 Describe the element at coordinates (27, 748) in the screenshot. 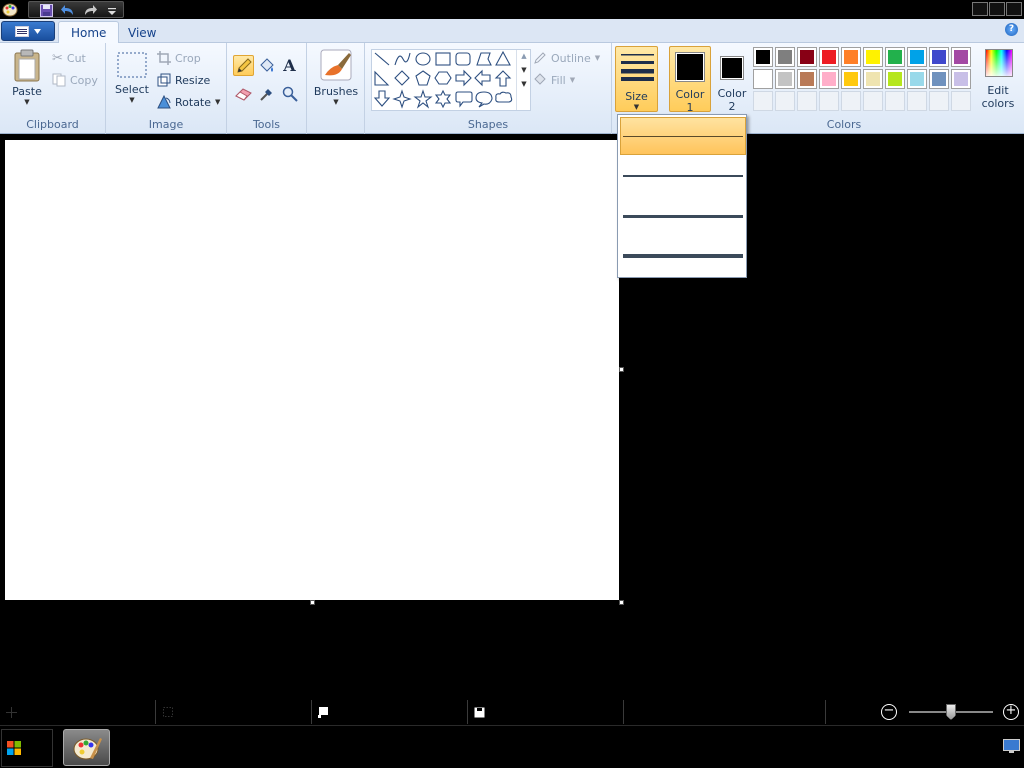

I see `start-button` at that location.